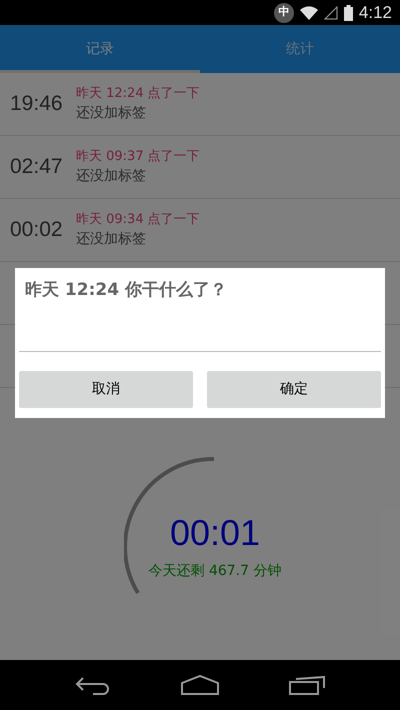  What do you see at coordinates (36, 230) in the screenshot?
I see `record-duration: 00:02` at bounding box center [36, 230].